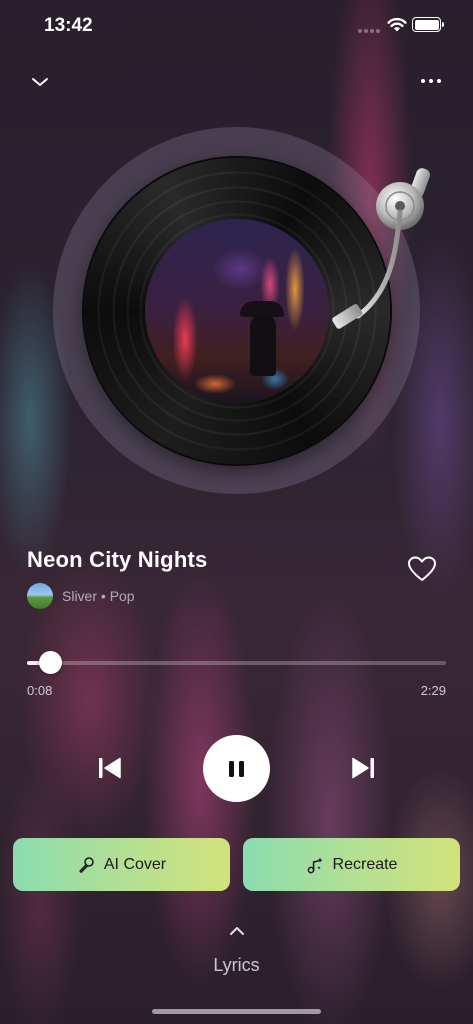 The image size is (473, 1024). I want to click on song-title: Neon City Nights, so click(117, 559).